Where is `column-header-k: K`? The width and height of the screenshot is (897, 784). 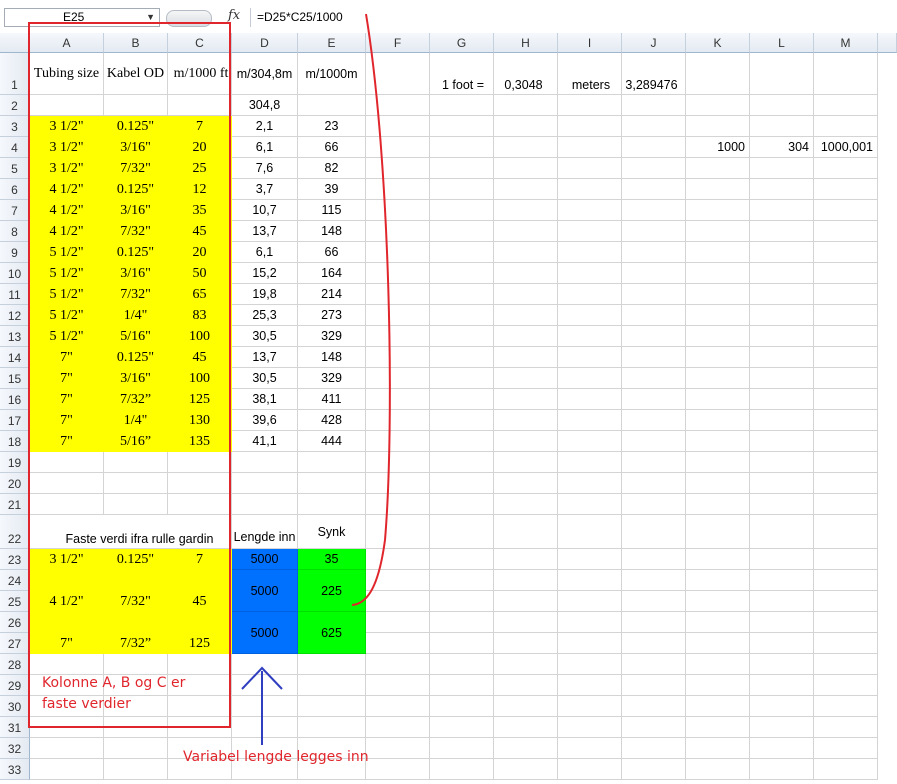
column-header-k: K is located at coordinates (718, 43).